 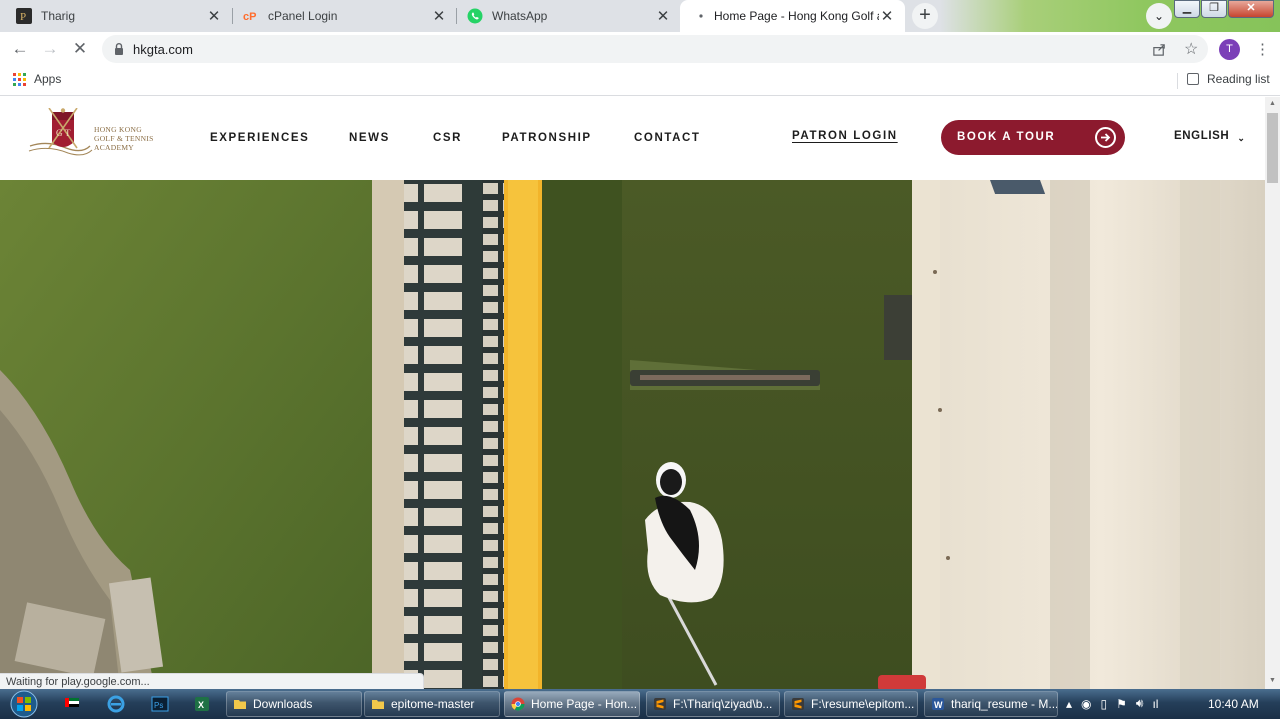 What do you see at coordinates (50, 49) in the screenshot?
I see `forward-arrow-icon: →` at bounding box center [50, 49].